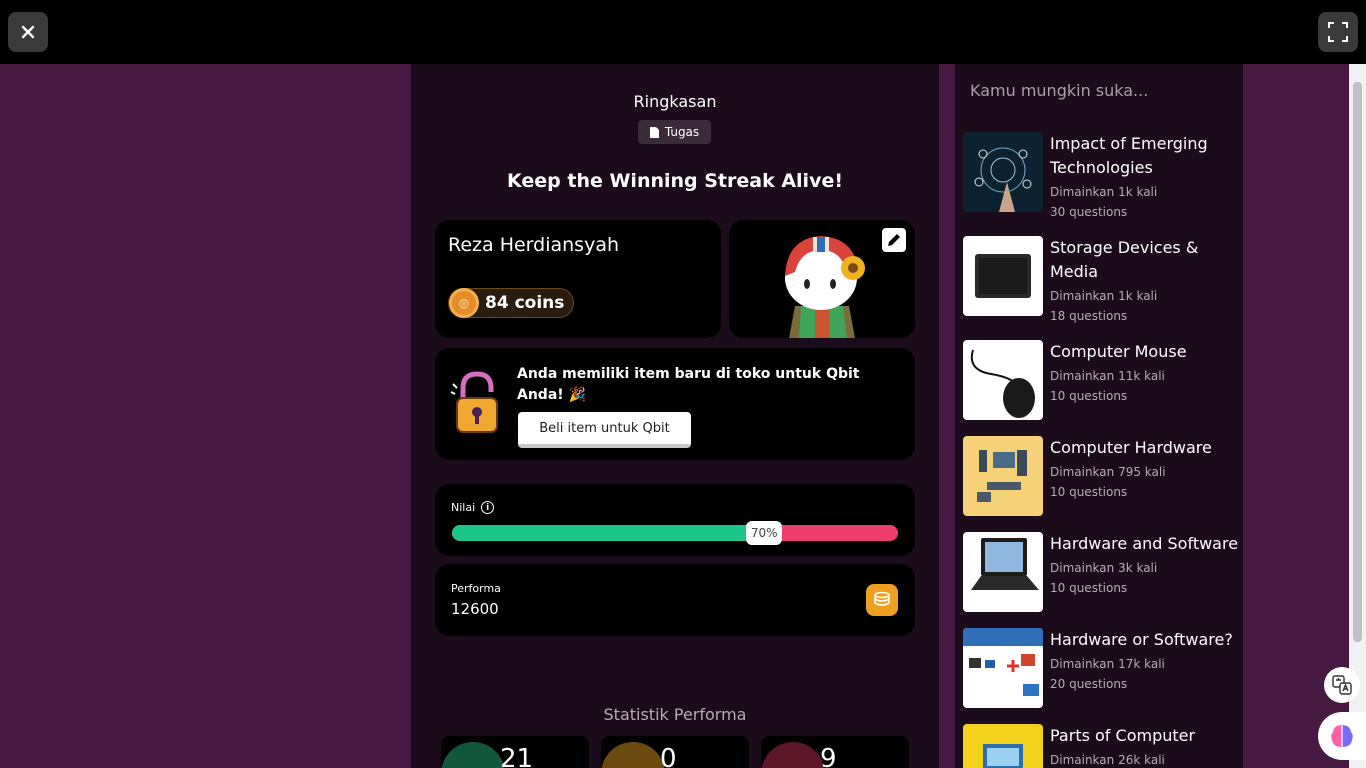 The image size is (1366, 768). I want to click on score-card: Nilai i 70%, so click(675, 520).